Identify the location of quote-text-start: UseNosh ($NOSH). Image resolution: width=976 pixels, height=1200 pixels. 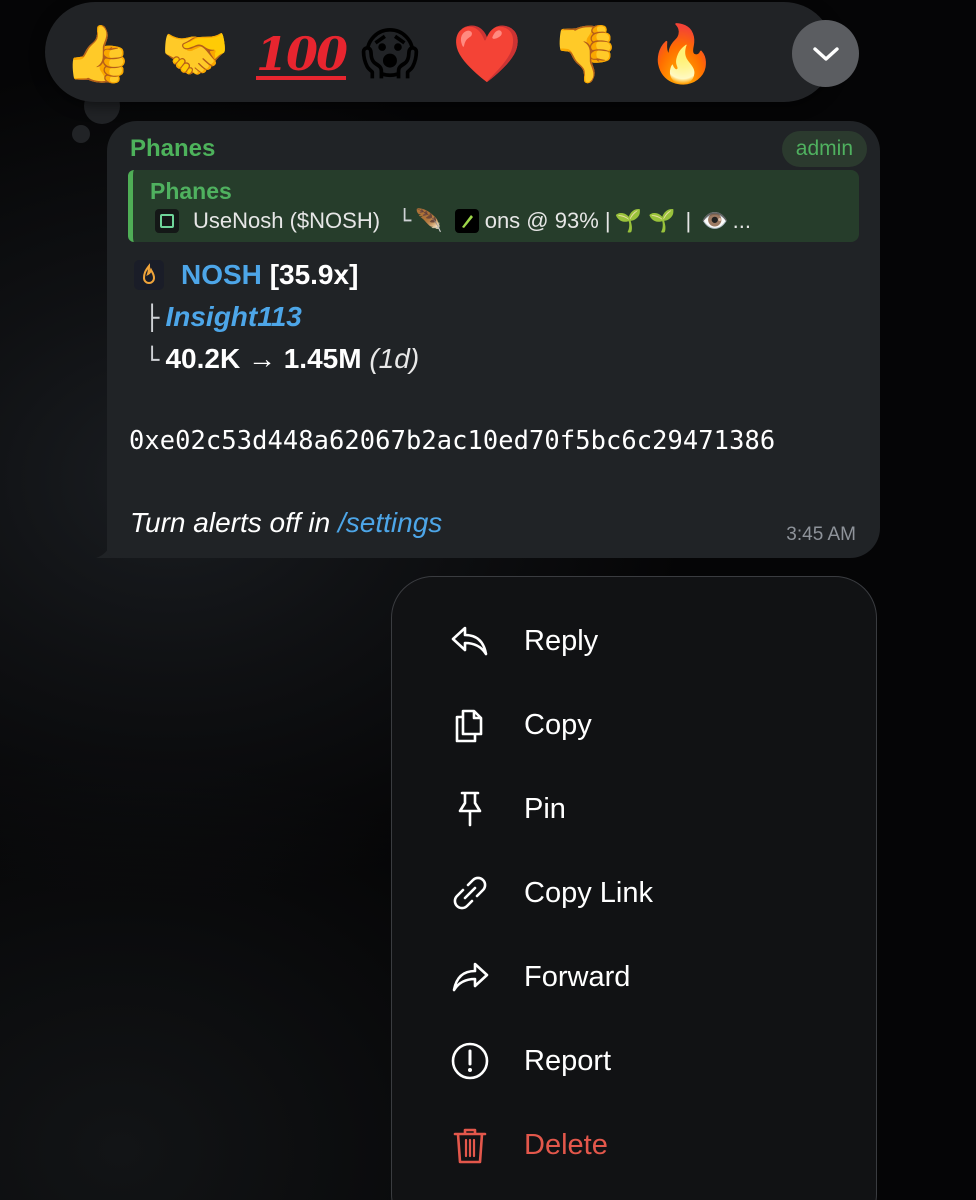
(287, 220).